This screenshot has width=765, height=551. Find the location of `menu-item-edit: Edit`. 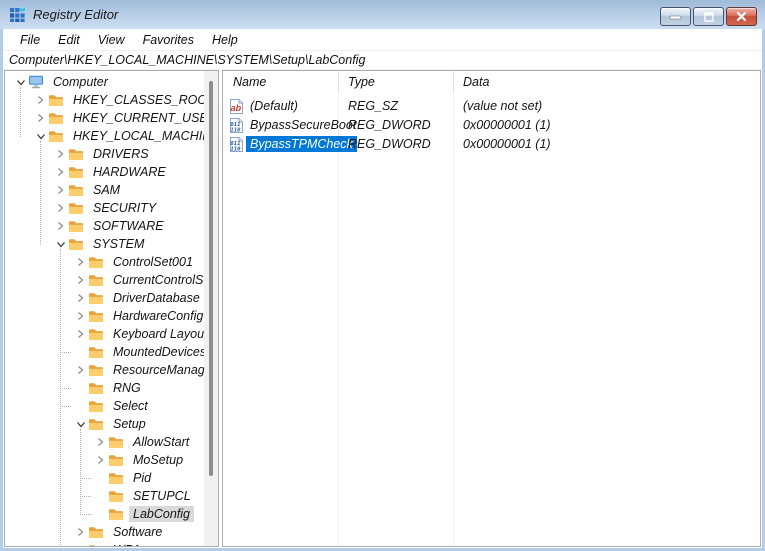

menu-item-edit: Edit is located at coordinates (69, 40).